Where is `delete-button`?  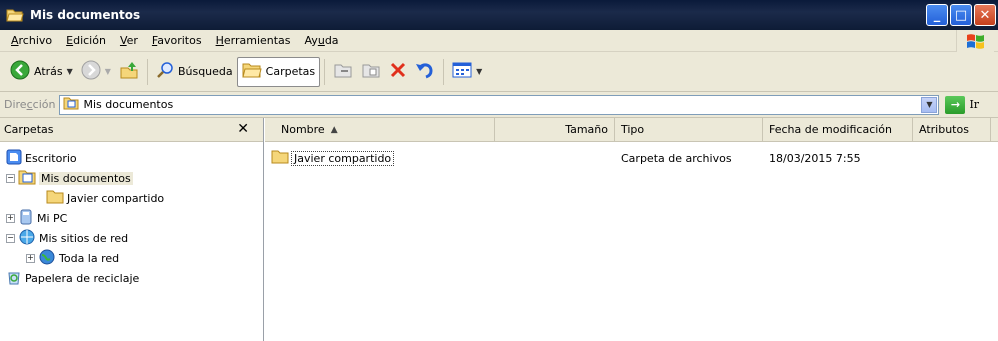
delete-button is located at coordinates (398, 72).